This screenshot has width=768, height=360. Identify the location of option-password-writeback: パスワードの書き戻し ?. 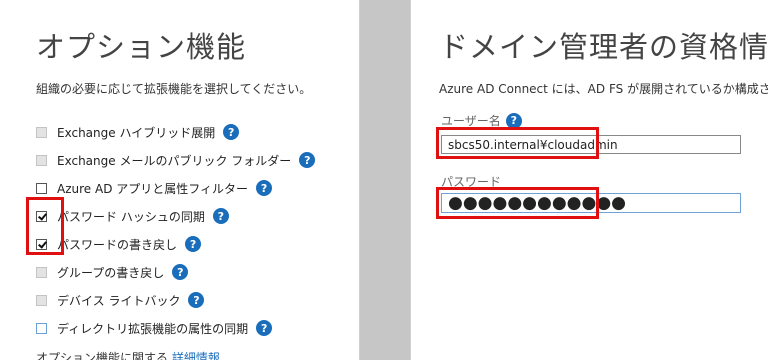
(175, 244).